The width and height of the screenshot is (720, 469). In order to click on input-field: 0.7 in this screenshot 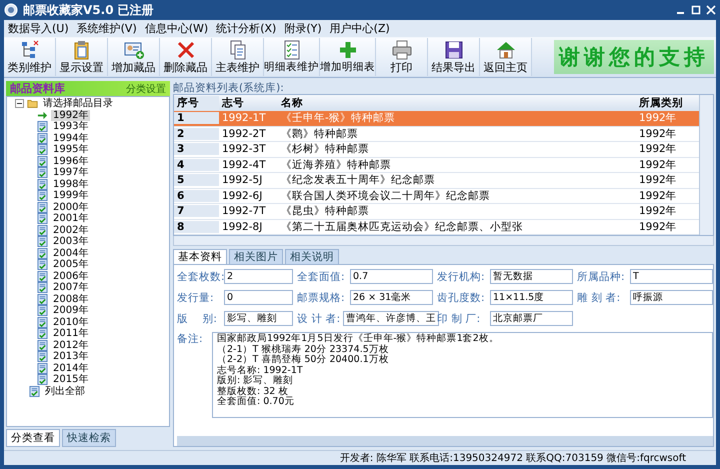, I will do `click(391, 276)`.